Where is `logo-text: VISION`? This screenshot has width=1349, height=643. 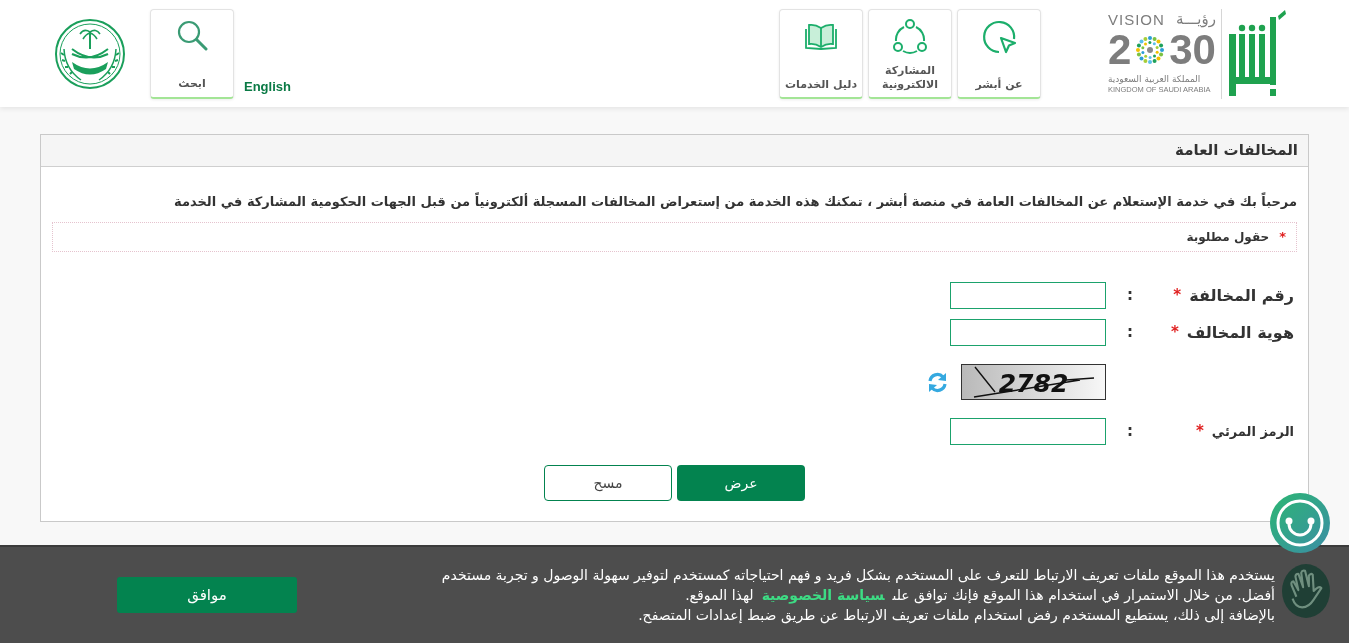
logo-text: VISION is located at coordinates (1136, 19).